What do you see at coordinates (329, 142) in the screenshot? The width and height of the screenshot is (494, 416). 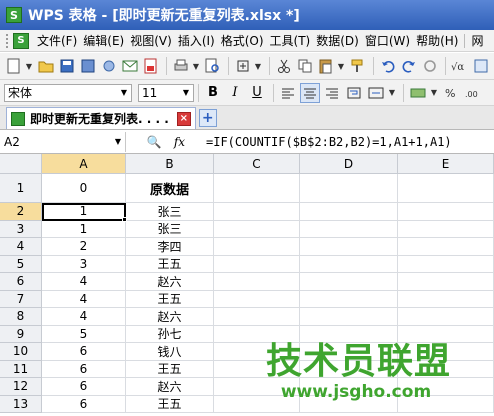 I see `formula-input: =IF(COUNTIF($B$2:B2,B2)=1,A1+1,A1)` at bounding box center [329, 142].